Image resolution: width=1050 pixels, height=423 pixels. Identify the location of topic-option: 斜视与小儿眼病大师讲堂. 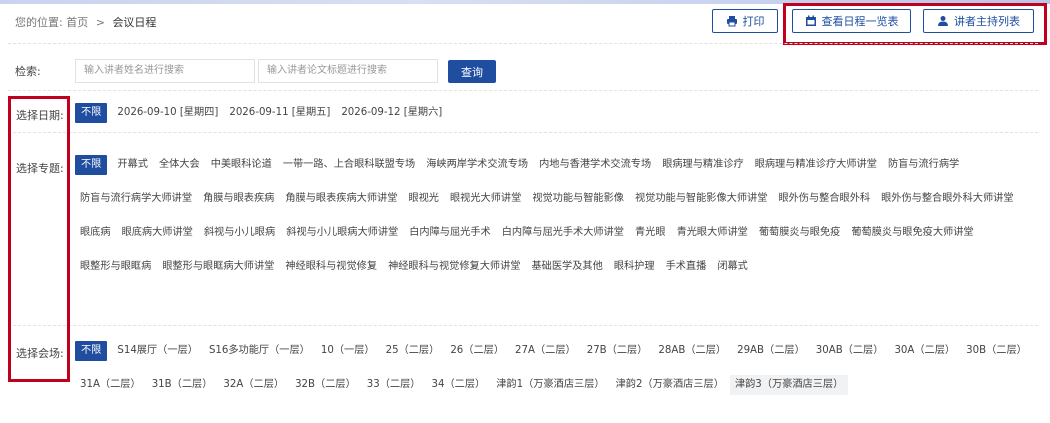
(342, 233).